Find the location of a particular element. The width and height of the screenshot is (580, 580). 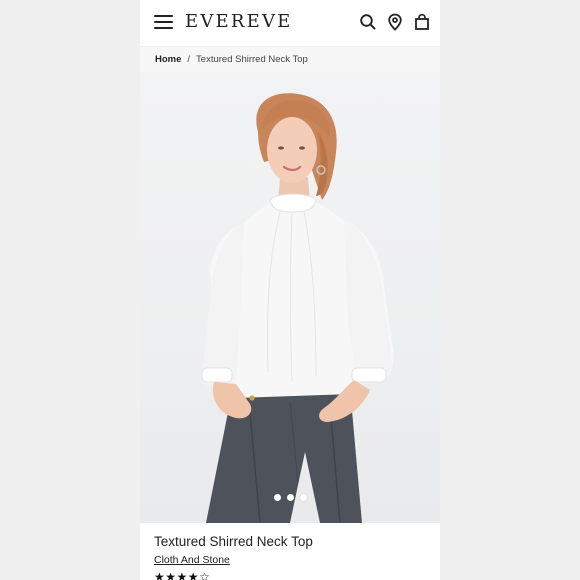

product-title: Textured Shirred Neck Top is located at coordinates (233, 541).